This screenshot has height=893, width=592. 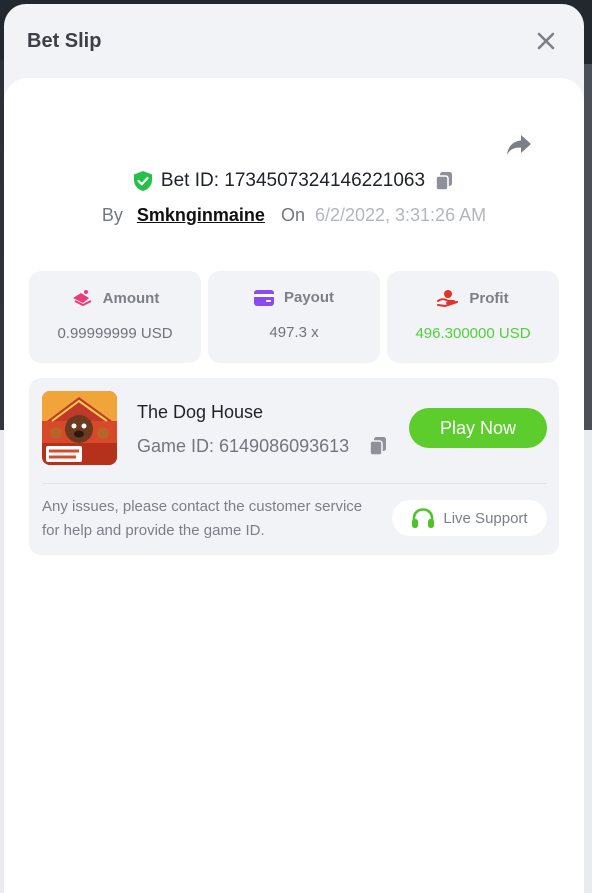 I want to click on modal-title: Bet Slip, so click(x=64, y=40).